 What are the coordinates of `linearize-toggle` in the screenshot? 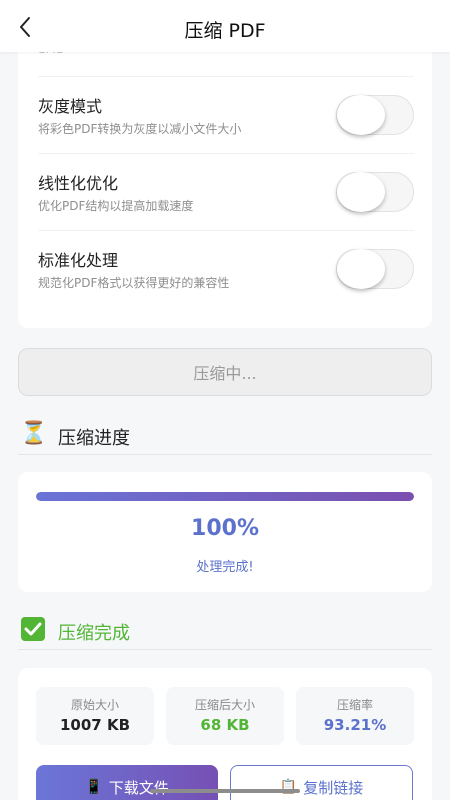 It's located at (375, 192).